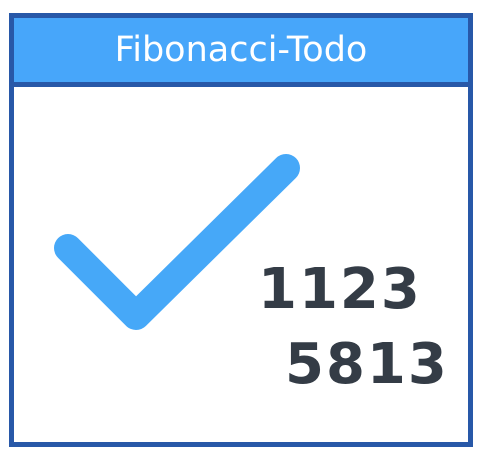 Image resolution: width=480 pixels, height=454 pixels. Describe the element at coordinates (340, 289) in the screenshot. I see `fibonacci-numbers-row-1: 1123` at that location.